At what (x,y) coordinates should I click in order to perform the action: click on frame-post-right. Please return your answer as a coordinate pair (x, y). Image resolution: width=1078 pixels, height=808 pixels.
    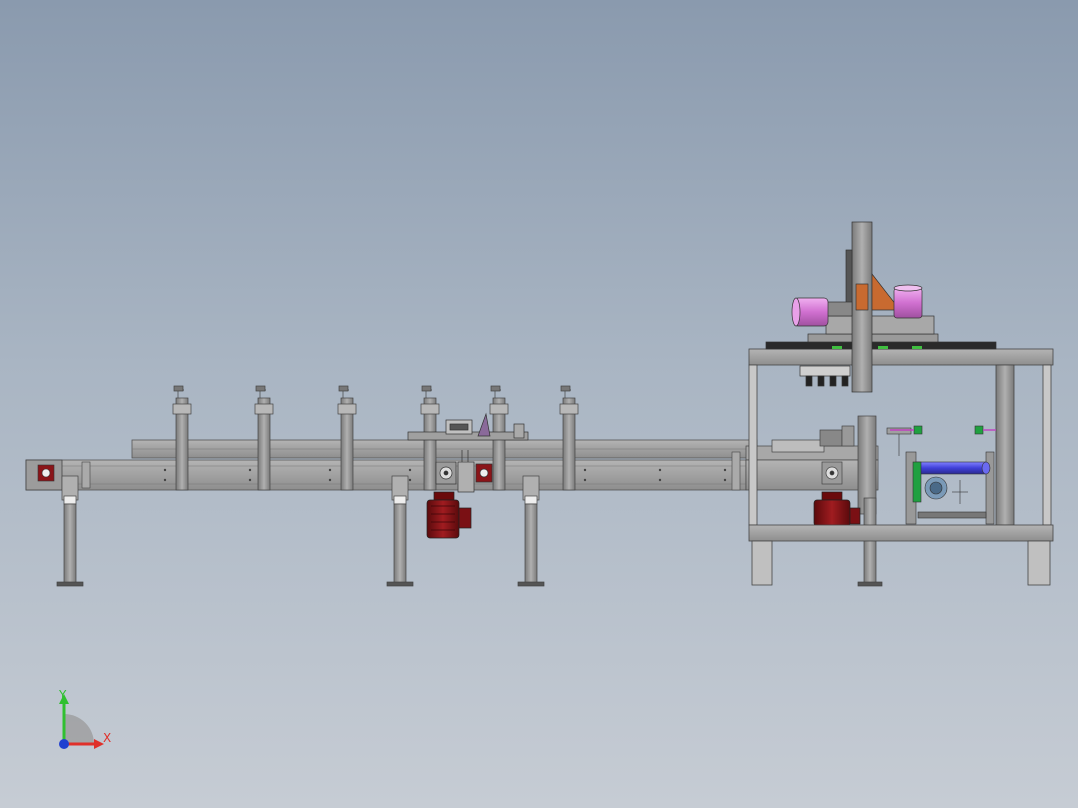
    Looking at the image, I should click on (1047, 445).